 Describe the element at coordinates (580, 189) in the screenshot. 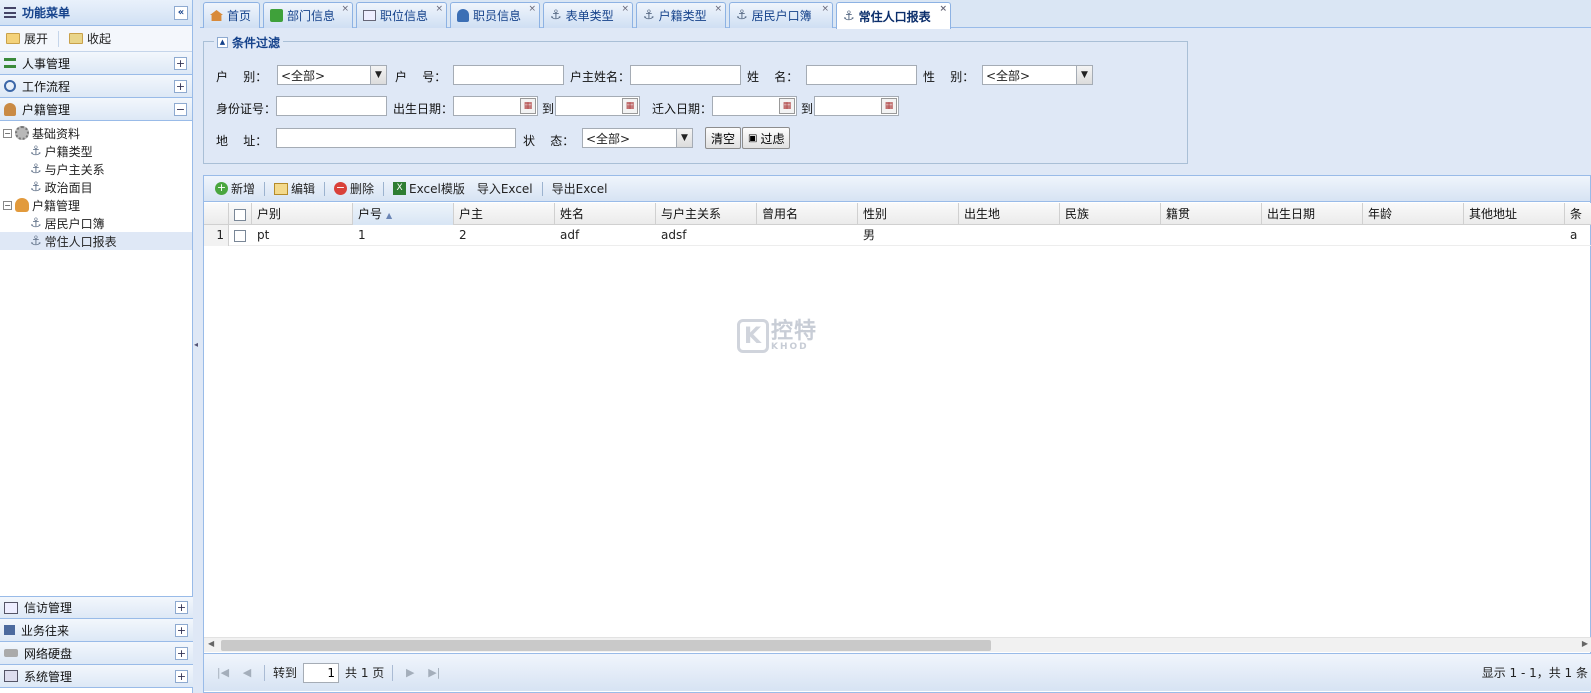

I see `export-excel-button: 导出Excel` at that location.